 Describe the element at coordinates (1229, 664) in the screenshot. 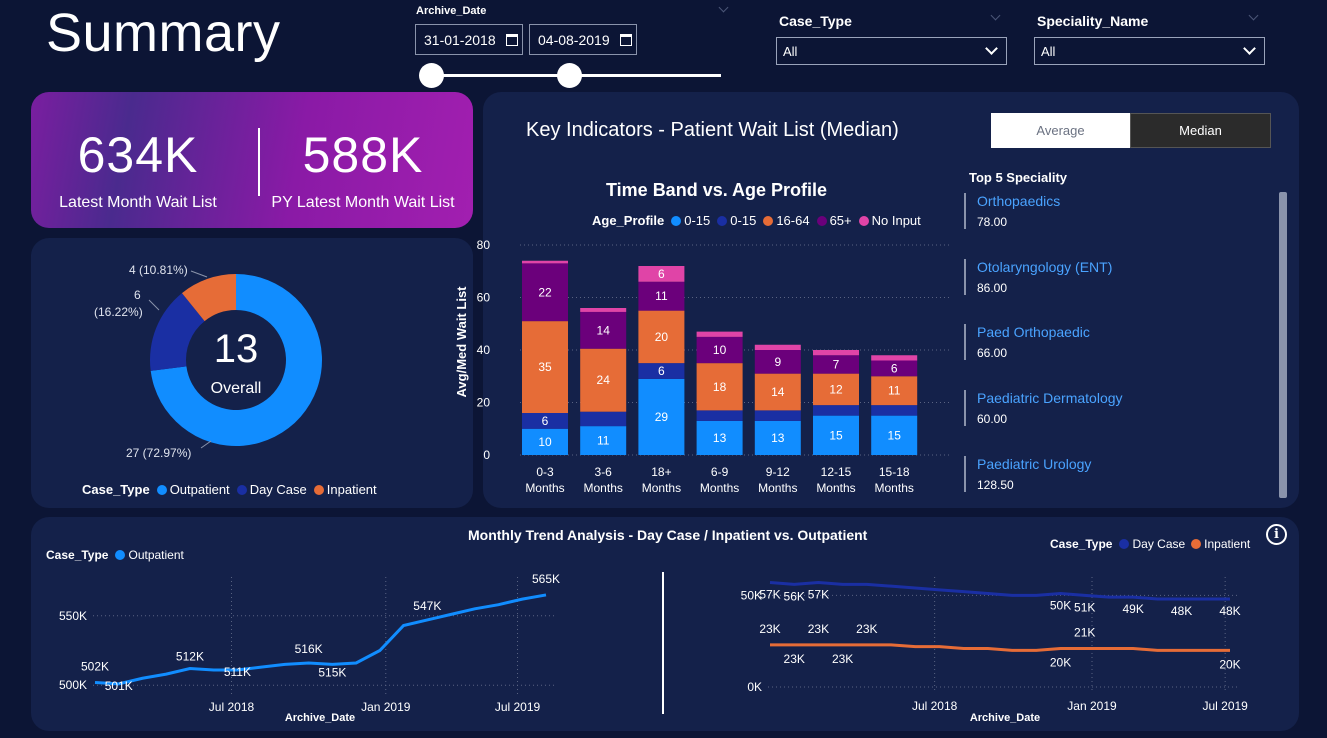

I see `trend-data-label: 20K` at that location.